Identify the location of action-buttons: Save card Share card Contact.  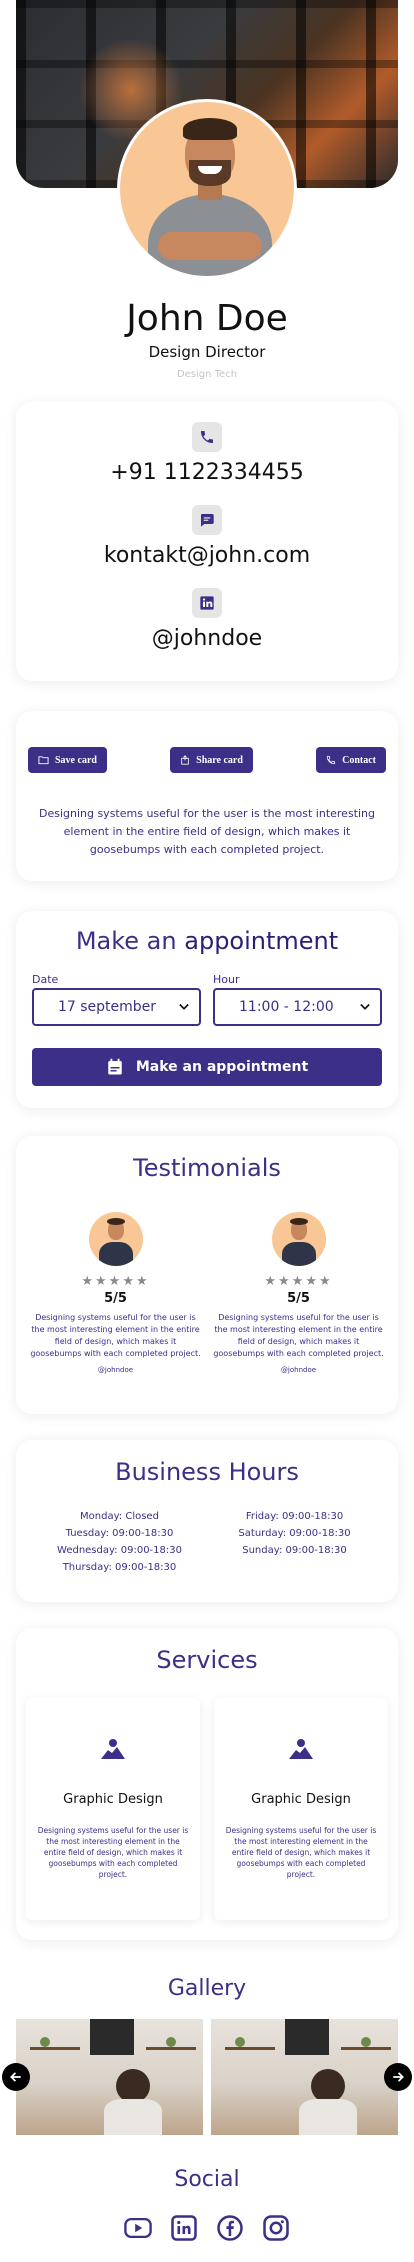
(207, 760).